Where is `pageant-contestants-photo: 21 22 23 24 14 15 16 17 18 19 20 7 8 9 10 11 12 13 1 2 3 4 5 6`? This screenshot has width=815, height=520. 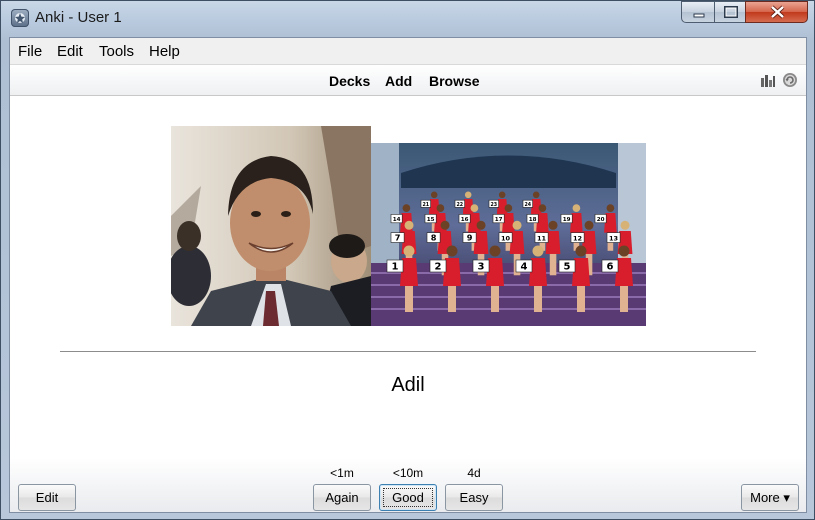 pageant-contestants-photo: 21 22 23 24 14 15 16 17 18 19 20 7 8 9 10 11 12 13 1 2 3 4 5 6 is located at coordinates (508, 234).